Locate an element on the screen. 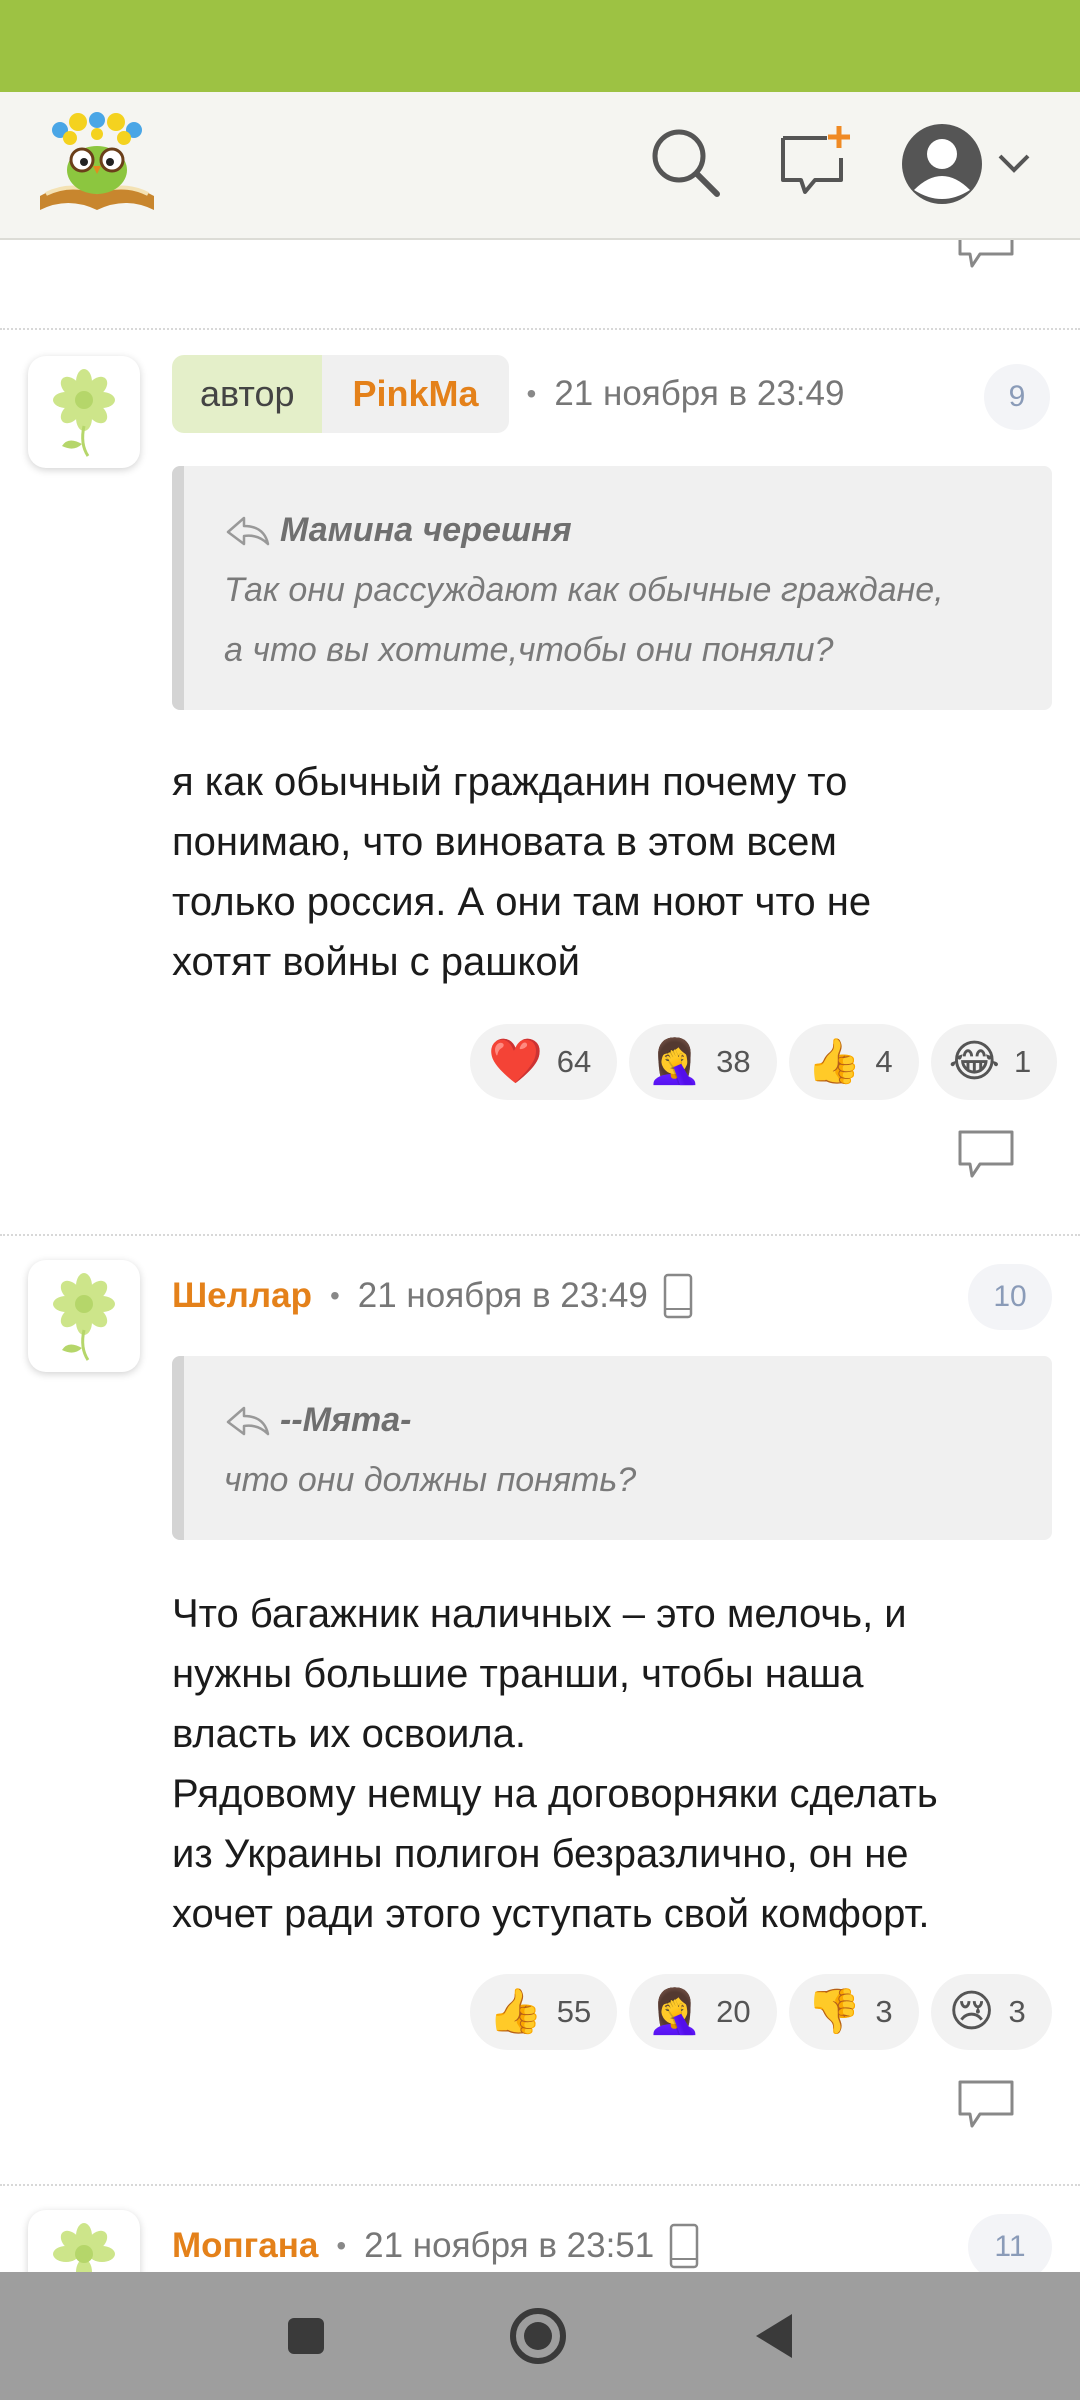 This screenshot has height=2400, width=1080. reaction-count: 4 is located at coordinates (884, 1061).